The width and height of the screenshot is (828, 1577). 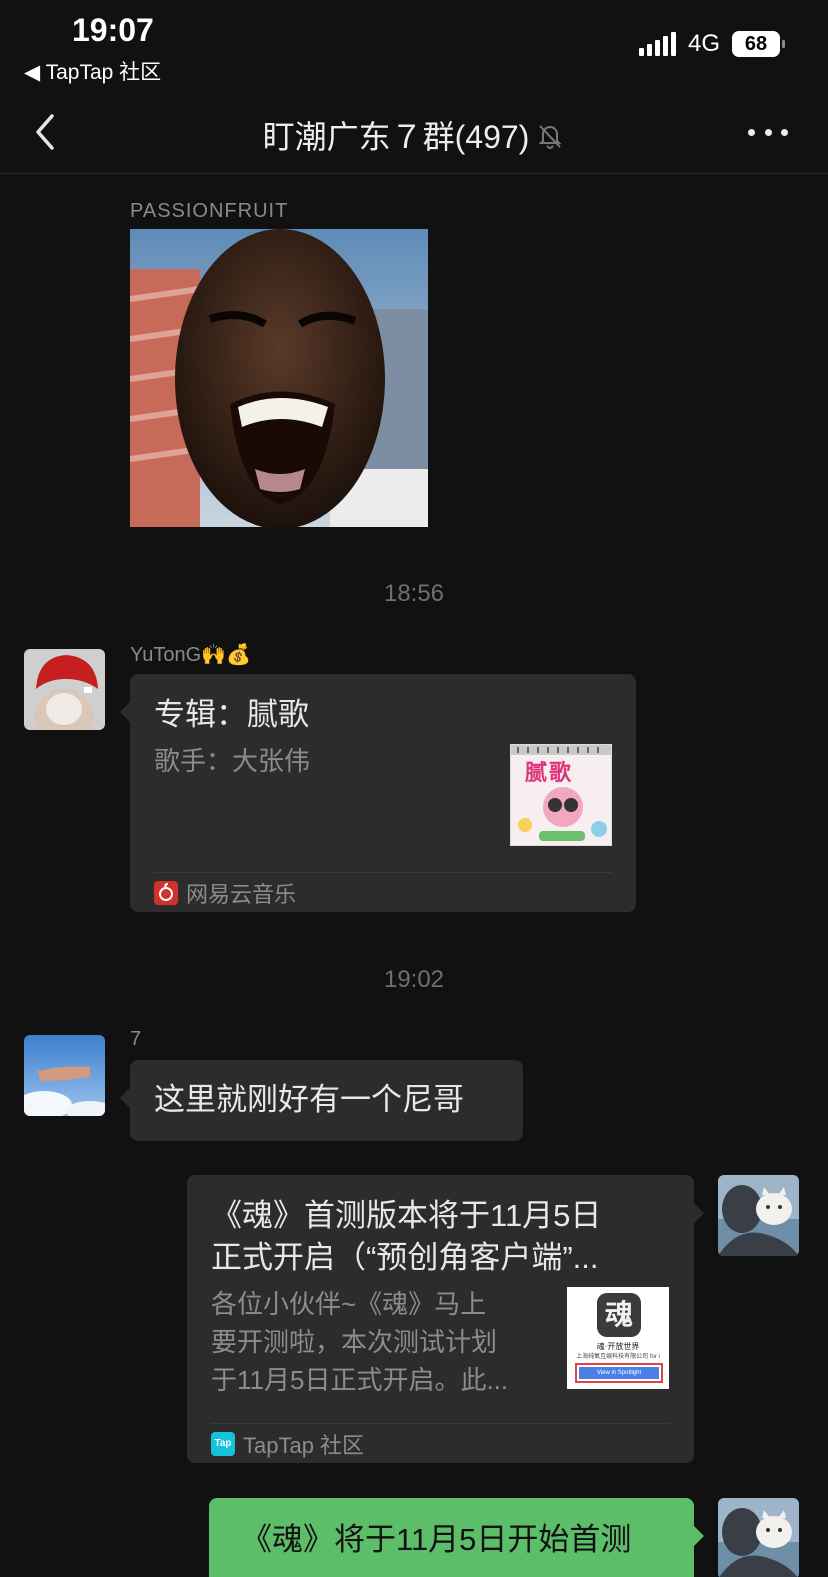 I want to click on back-to-app-link: ◀ TapTap 社区, so click(x=92, y=71).